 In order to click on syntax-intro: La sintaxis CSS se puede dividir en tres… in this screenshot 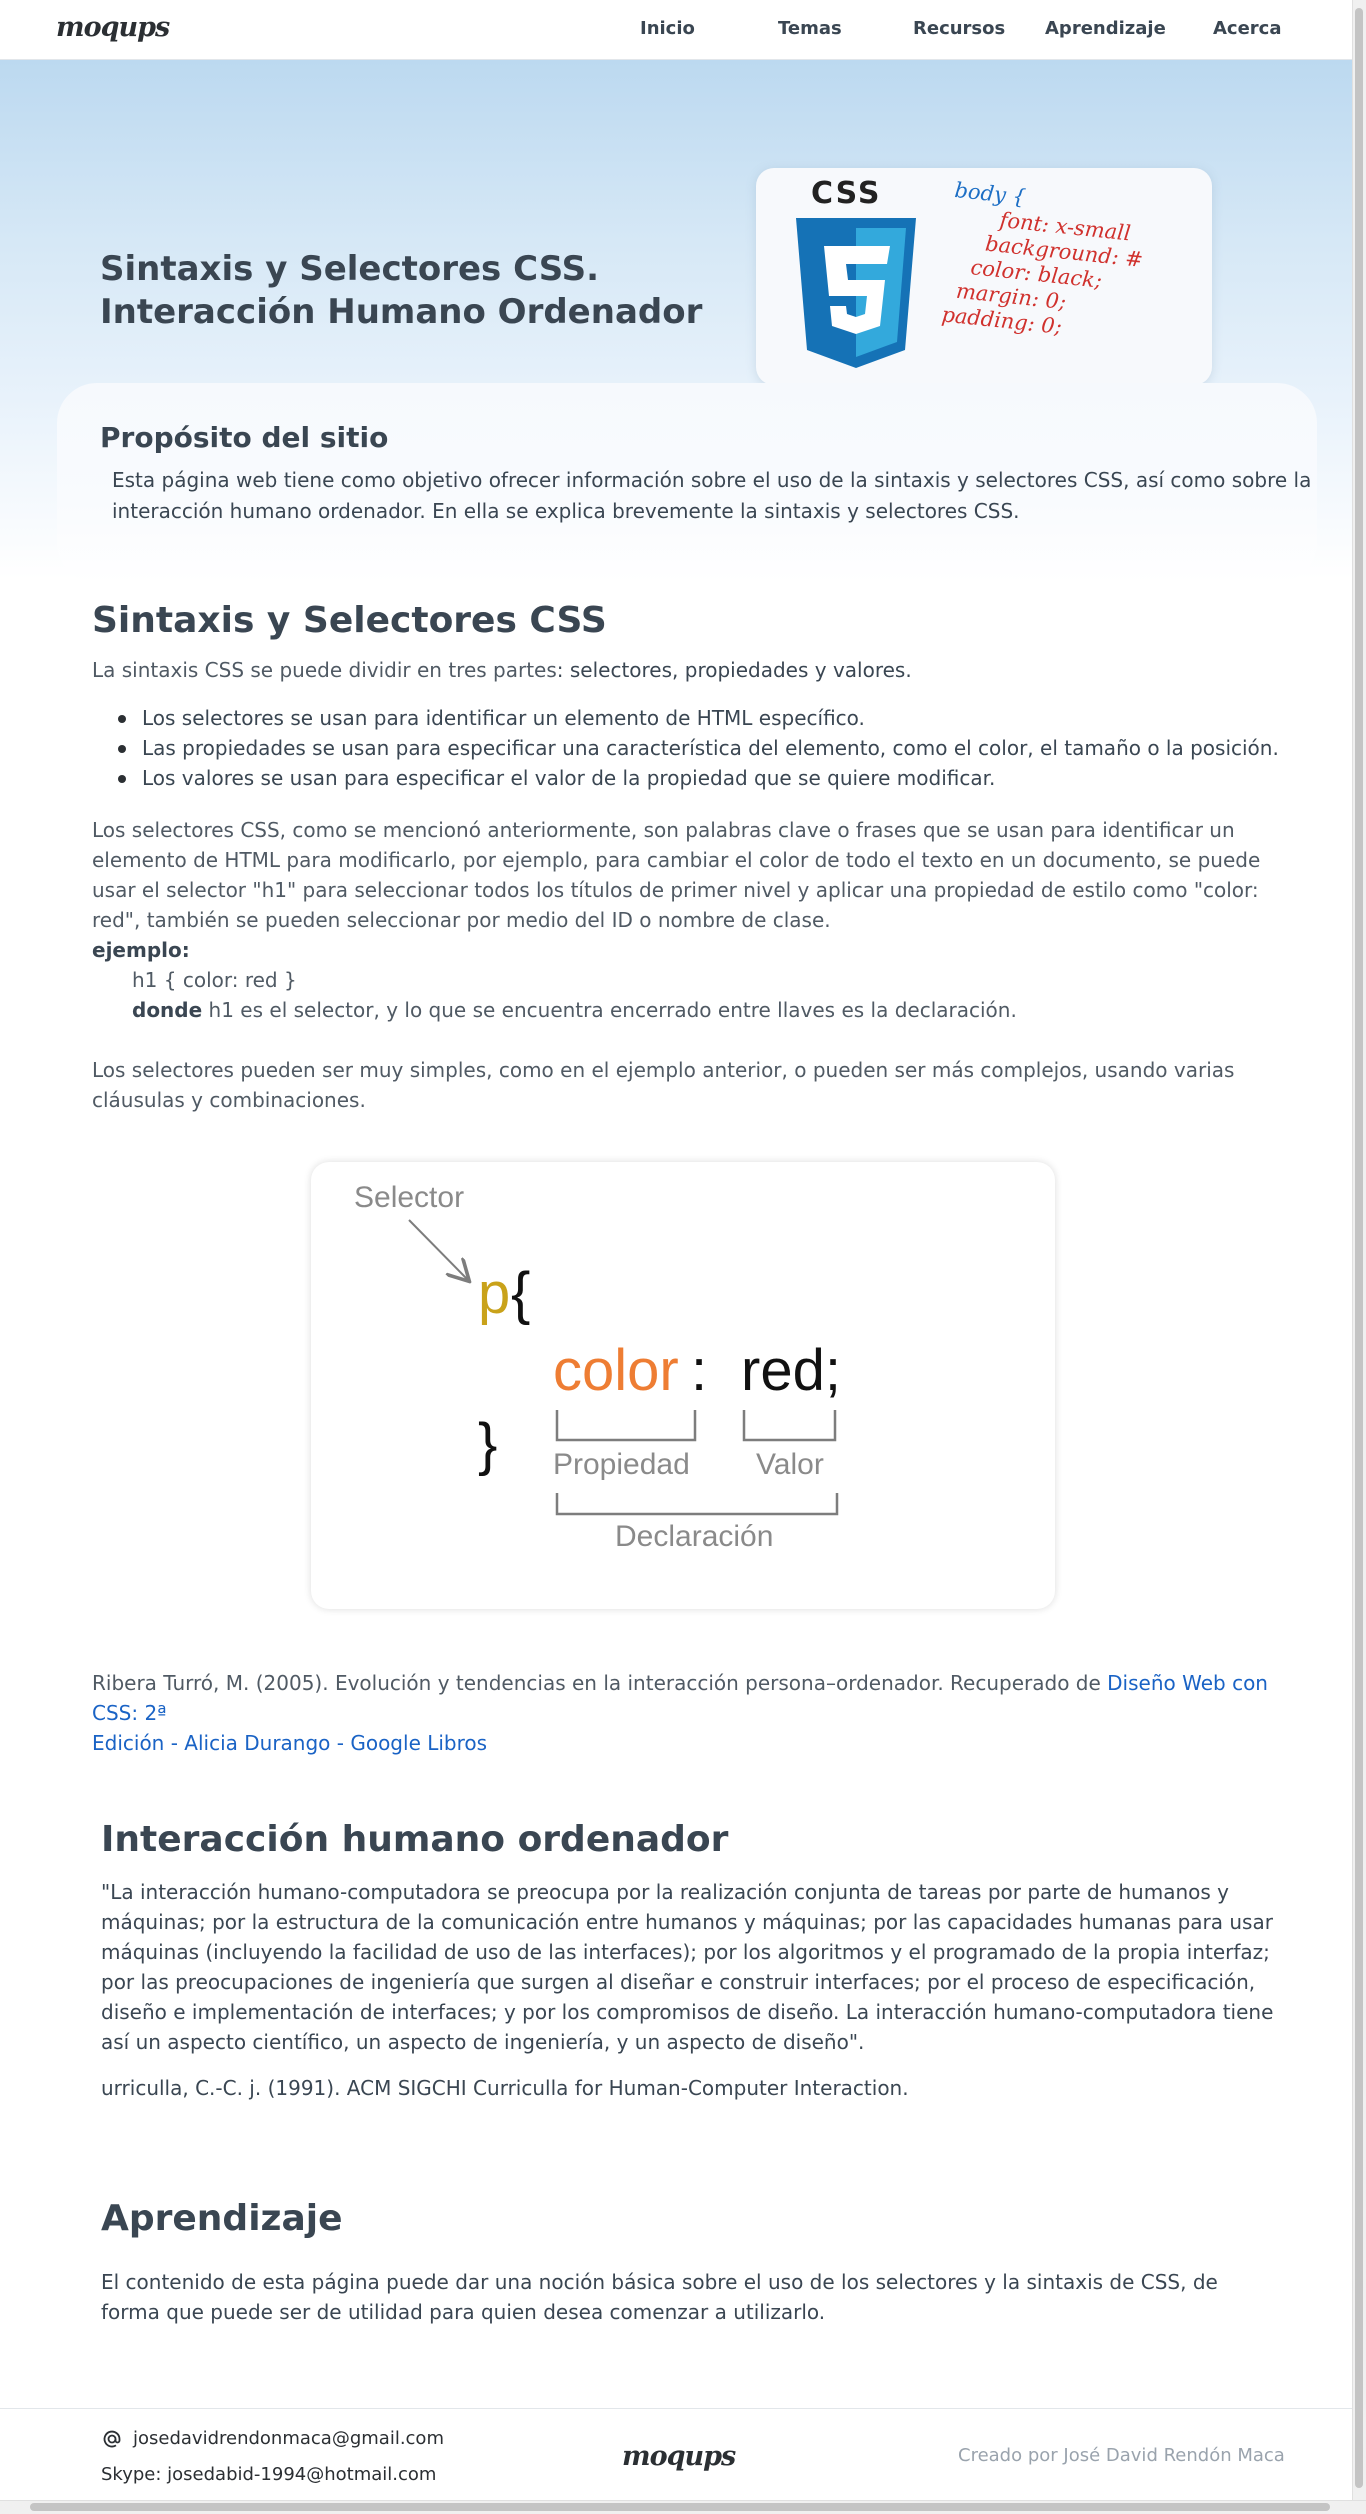, I will do `click(502, 670)`.